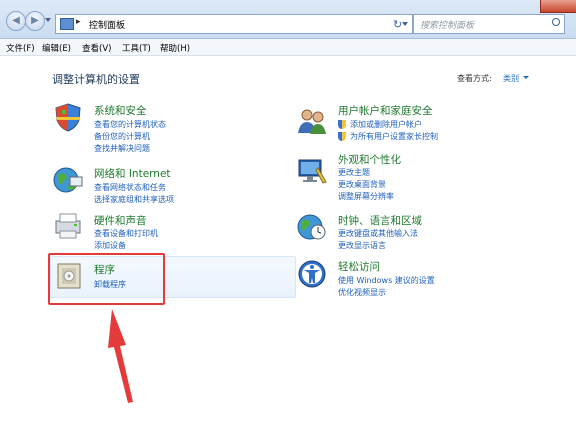 The width and height of the screenshot is (576, 422). I want to click on annotation-arrow-icon, so click(120, 356).